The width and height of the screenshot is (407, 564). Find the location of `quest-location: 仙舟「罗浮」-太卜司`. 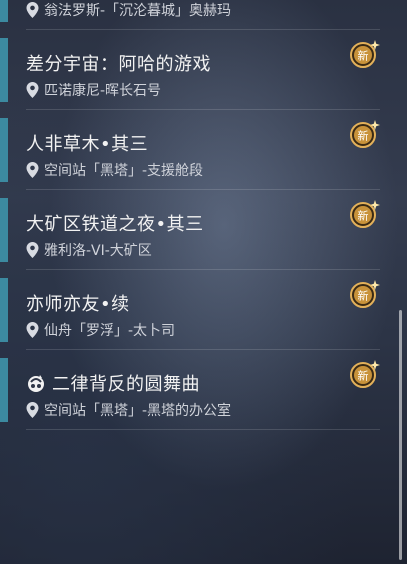

quest-location: 仙舟「罗浮」-太卜司 is located at coordinates (100, 330).